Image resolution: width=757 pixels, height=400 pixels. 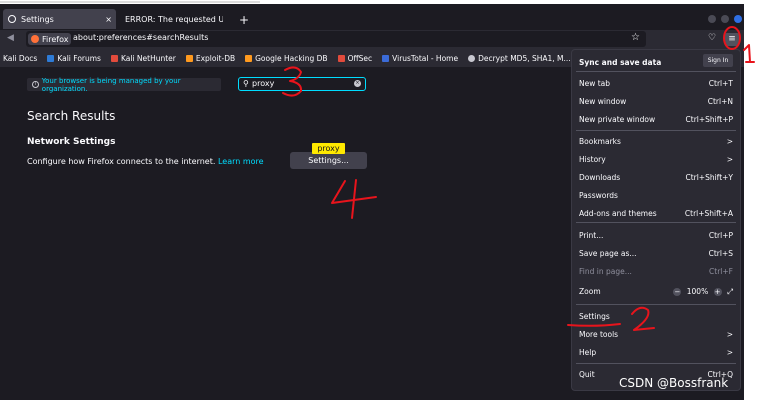 What do you see at coordinates (674, 383) in the screenshot?
I see `watermark: CSDN @Bossfrank` at bounding box center [674, 383].